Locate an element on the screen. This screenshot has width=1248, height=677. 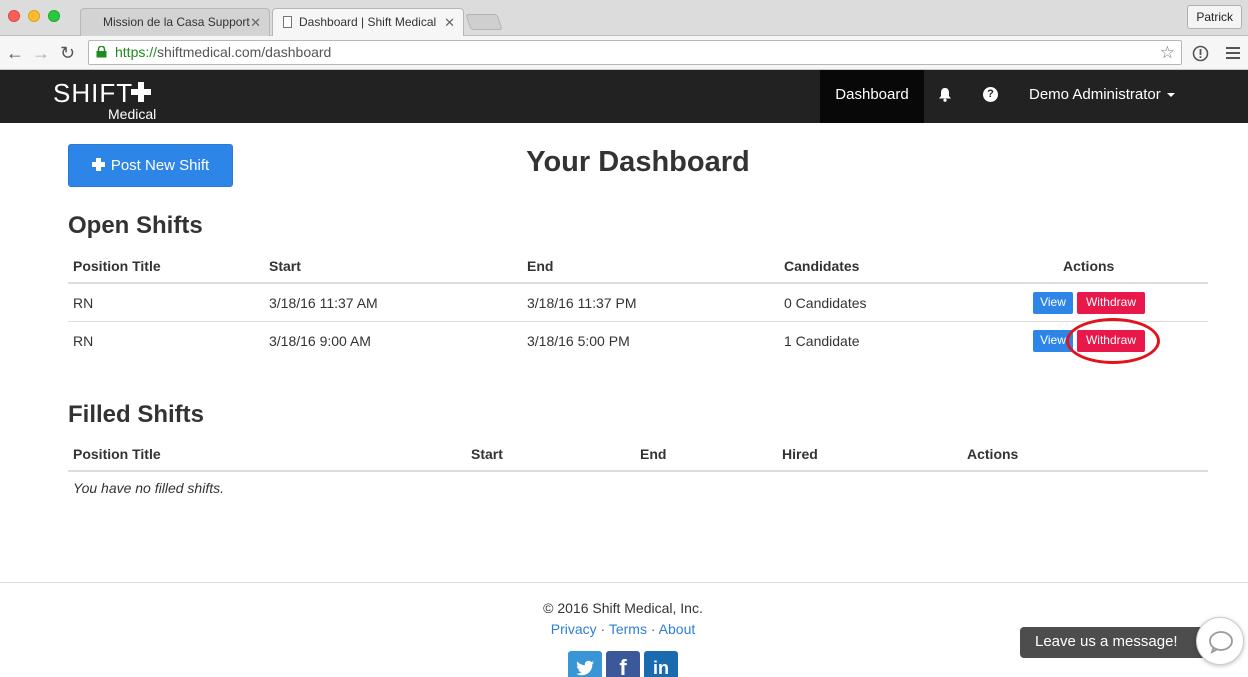
post-new-shift-button: Post New Shift is located at coordinates (150, 165).